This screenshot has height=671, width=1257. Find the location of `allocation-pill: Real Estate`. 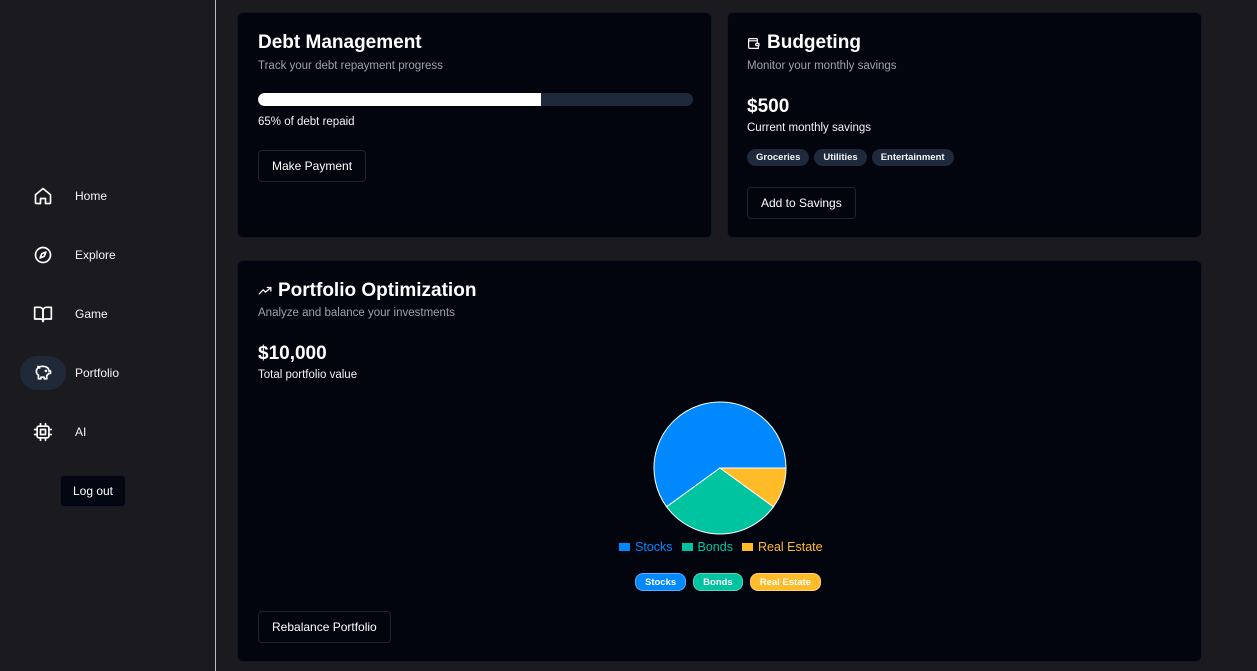

allocation-pill: Real Estate is located at coordinates (785, 582).